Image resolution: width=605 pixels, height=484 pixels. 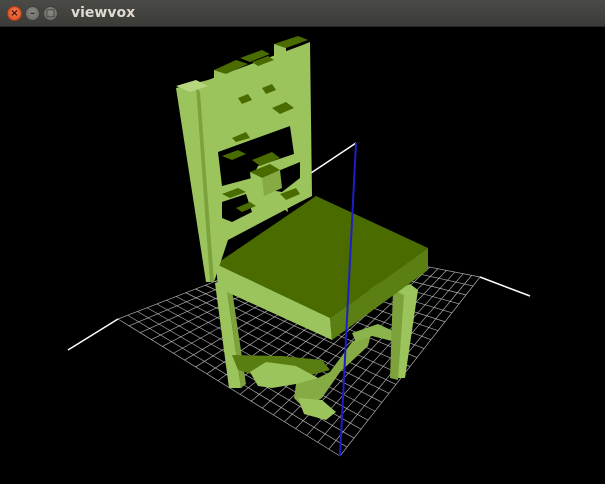 I want to click on maximize-button: □, so click(x=50, y=13).